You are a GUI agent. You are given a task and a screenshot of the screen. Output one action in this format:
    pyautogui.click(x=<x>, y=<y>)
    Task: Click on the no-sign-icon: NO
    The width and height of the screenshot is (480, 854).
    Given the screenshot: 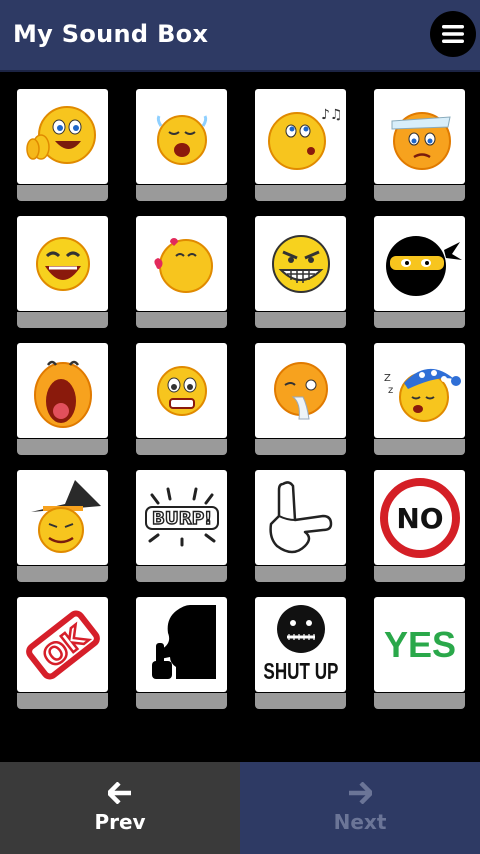 What is the action you would take?
    pyautogui.click(x=419, y=517)
    